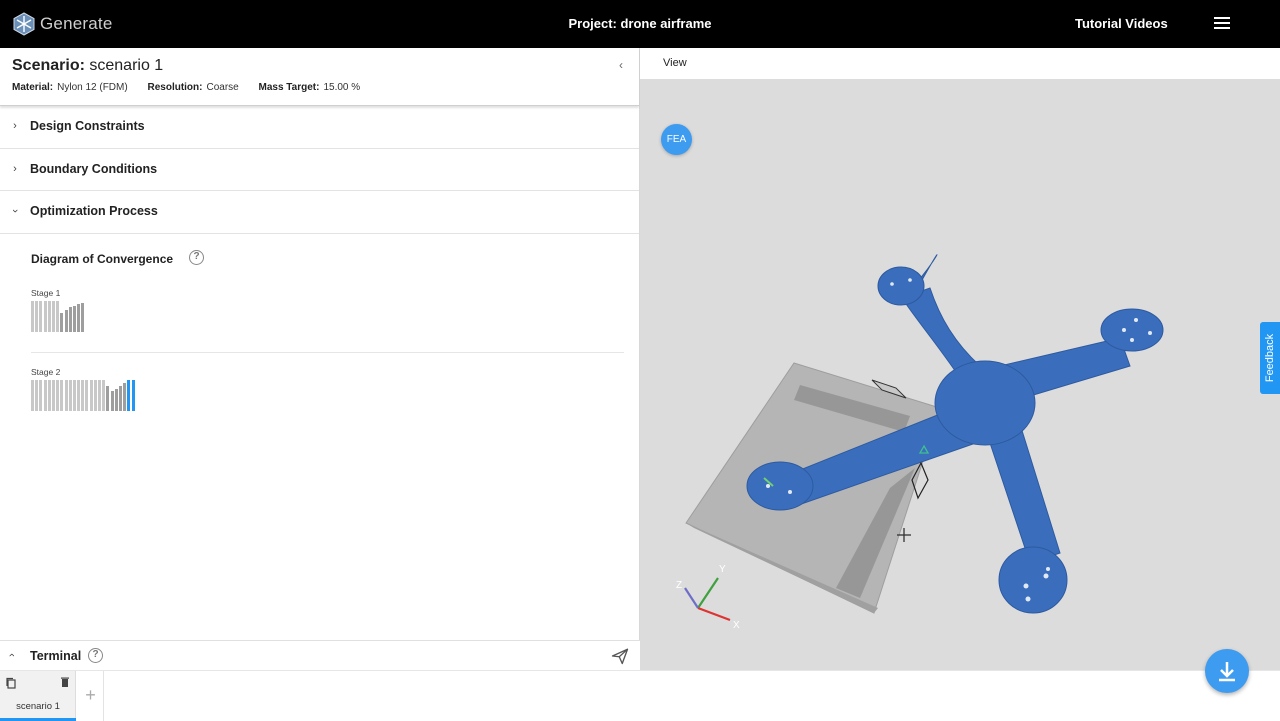 This screenshot has height=721, width=1280. What do you see at coordinates (11, 683) in the screenshot?
I see `copy-icon` at bounding box center [11, 683].